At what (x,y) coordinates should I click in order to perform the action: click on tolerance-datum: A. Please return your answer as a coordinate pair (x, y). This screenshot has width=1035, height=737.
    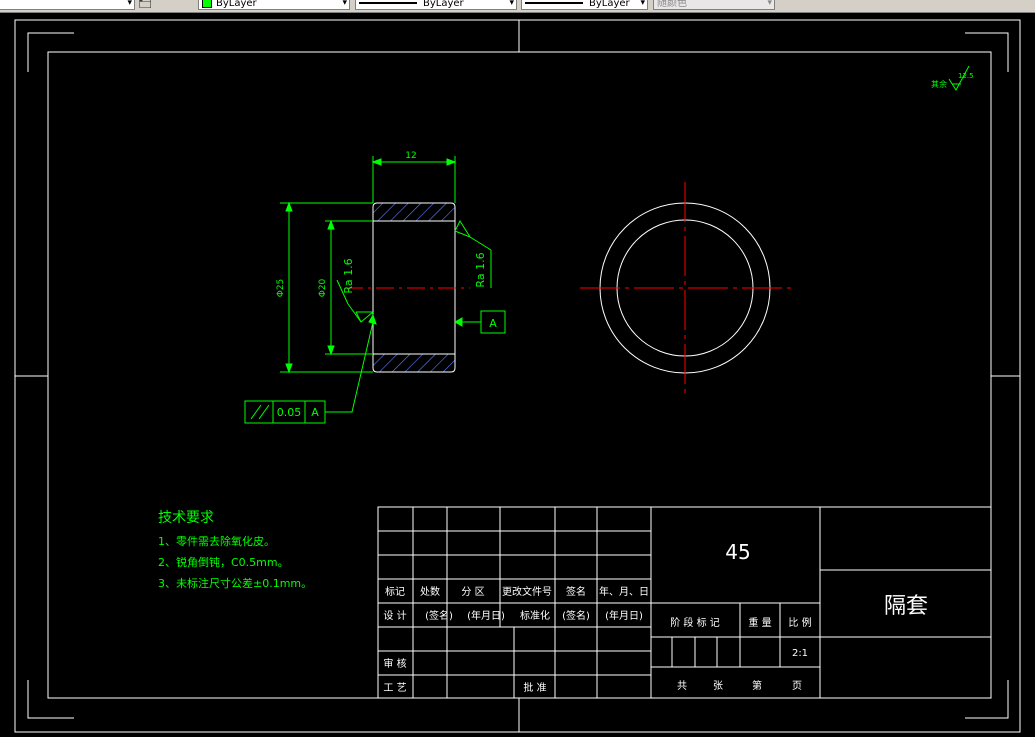
    Looking at the image, I should click on (315, 412).